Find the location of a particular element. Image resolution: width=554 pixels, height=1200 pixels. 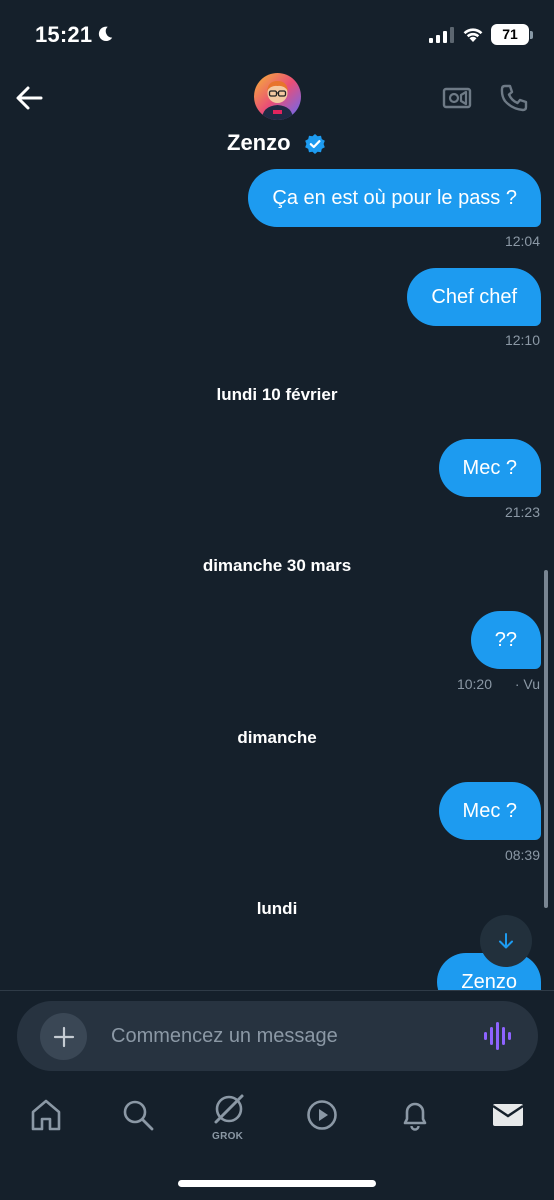

message-bubble: ?? is located at coordinates (505, 640).